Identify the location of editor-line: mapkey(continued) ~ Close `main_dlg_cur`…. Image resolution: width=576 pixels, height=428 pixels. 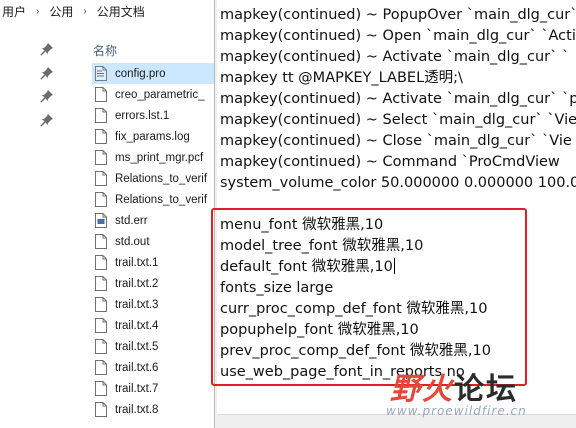
(396, 141).